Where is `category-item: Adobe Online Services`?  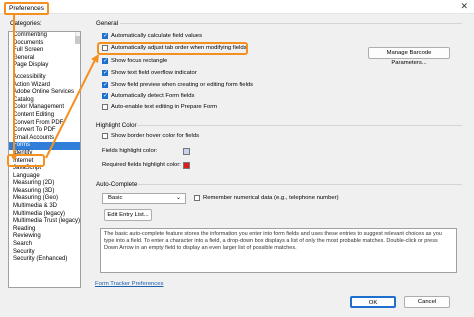 category-item: Adobe Online Services is located at coordinates (44, 93).